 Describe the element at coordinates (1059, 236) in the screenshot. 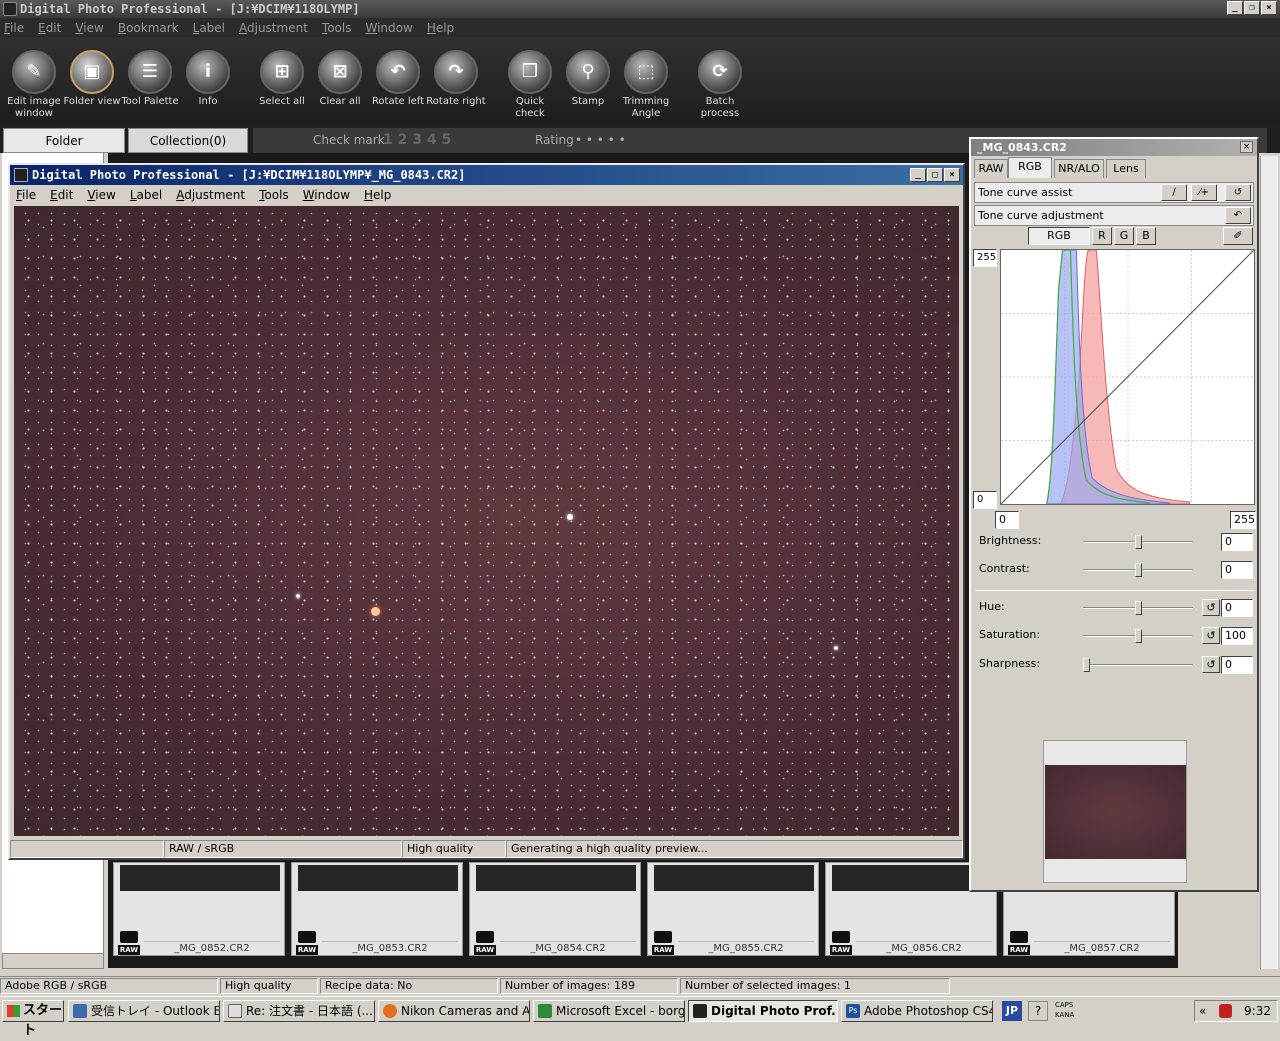

I see `channel-rgb: RGB` at that location.